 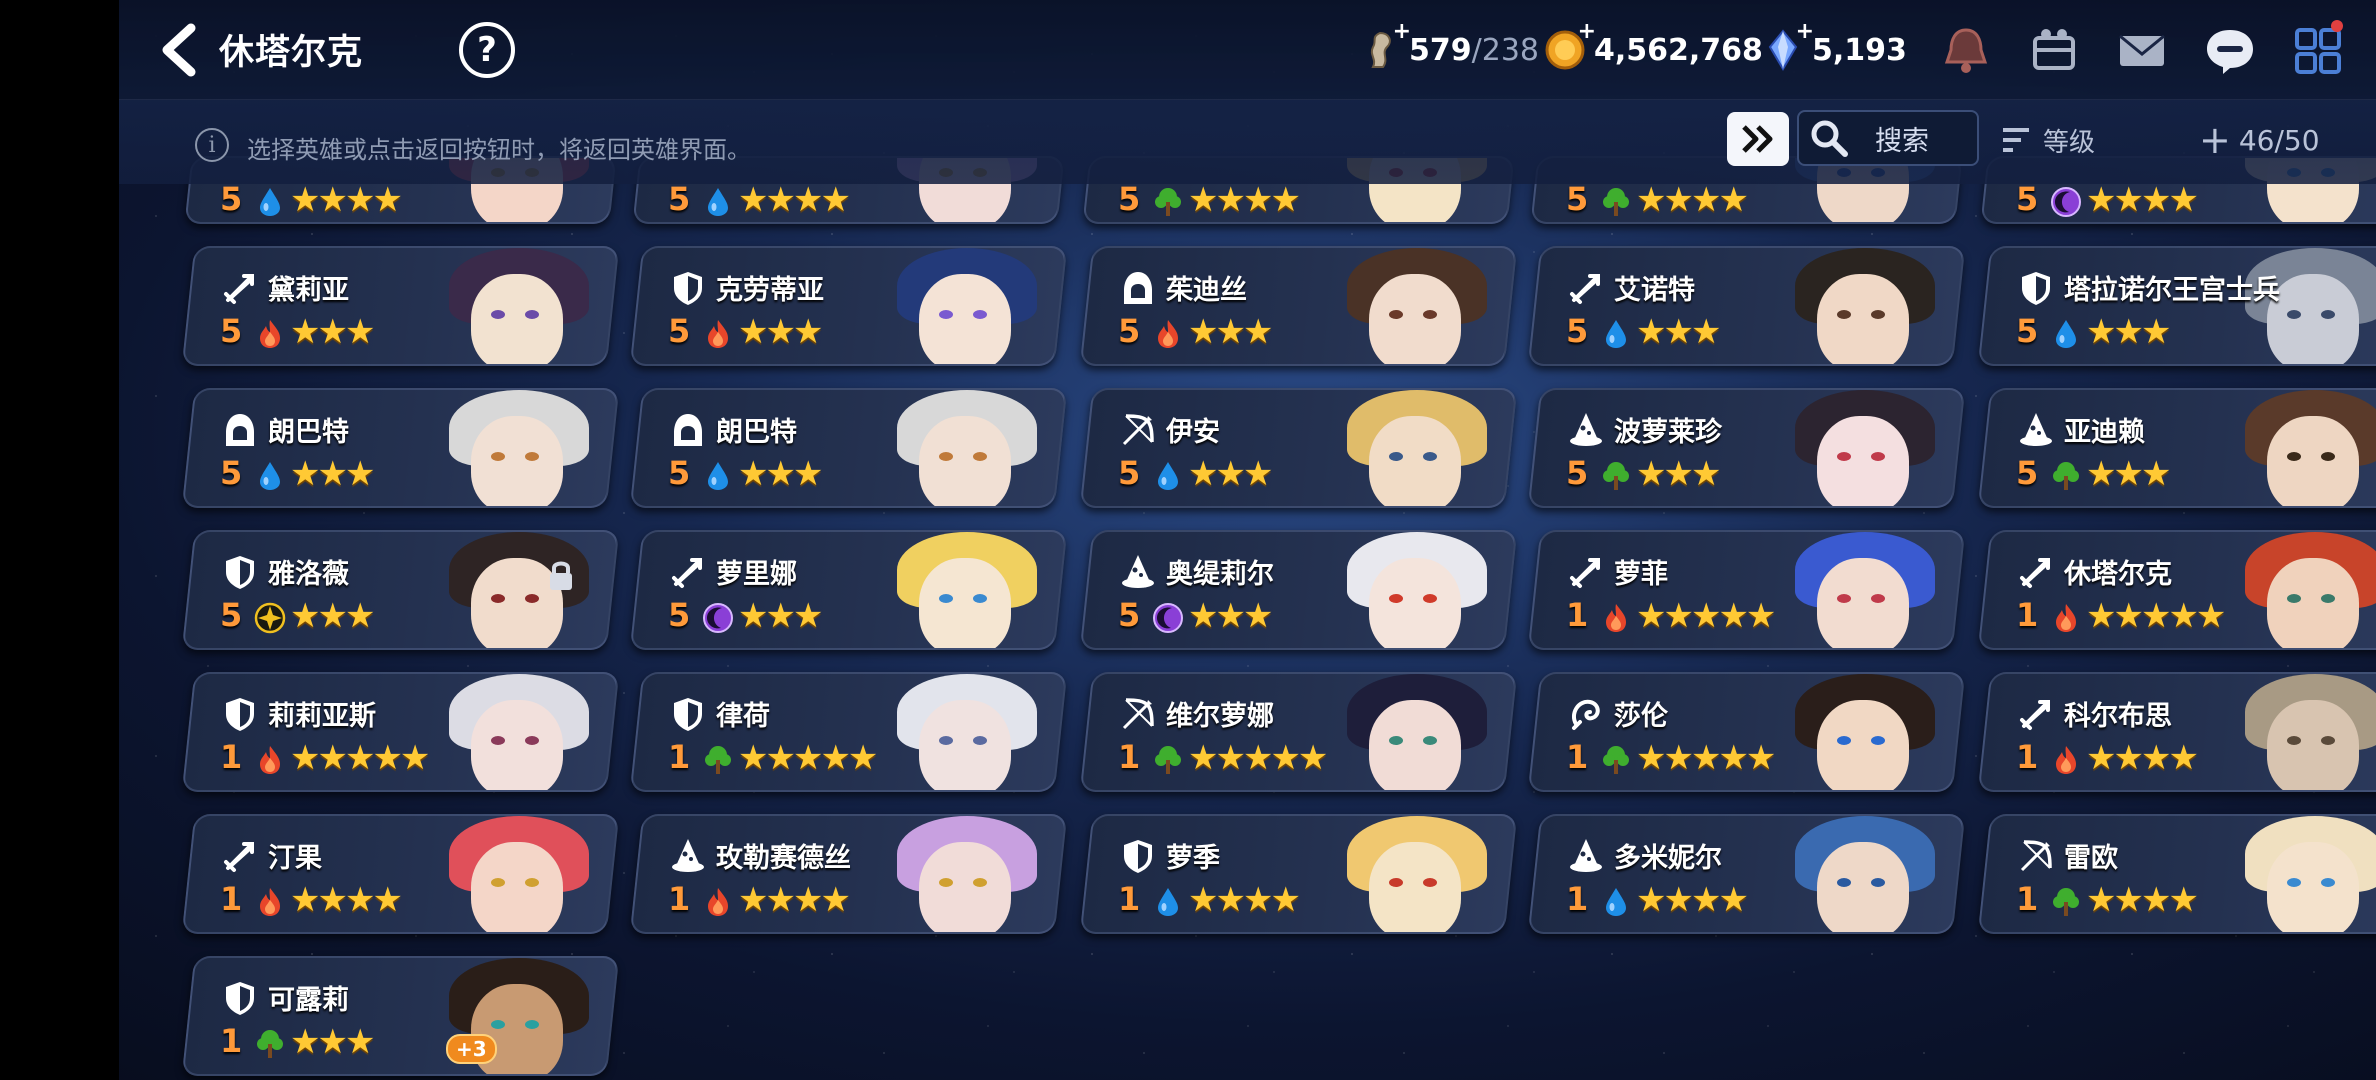 What do you see at coordinates (848, 590) in the screenshot?
I see `hero-card: 萝里娜 5 ★★★` at bounding box center [848, 590].